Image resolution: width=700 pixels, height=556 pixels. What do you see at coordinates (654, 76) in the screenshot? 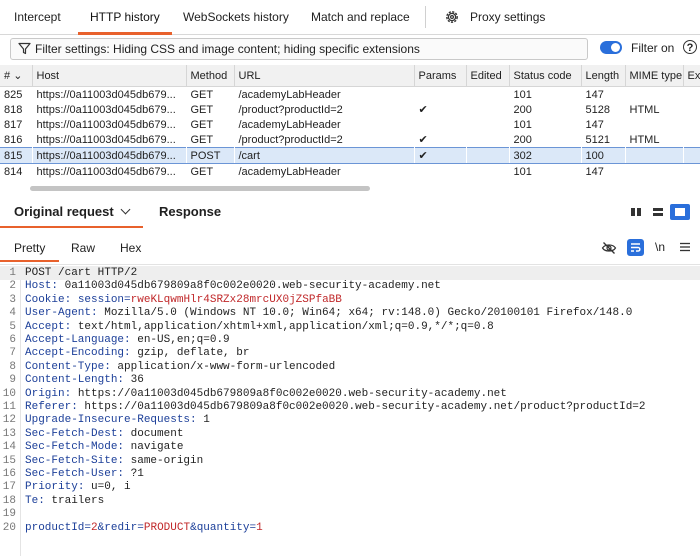
I see `column-header-mime-type: MIME type` at bounding box center [654, 76].